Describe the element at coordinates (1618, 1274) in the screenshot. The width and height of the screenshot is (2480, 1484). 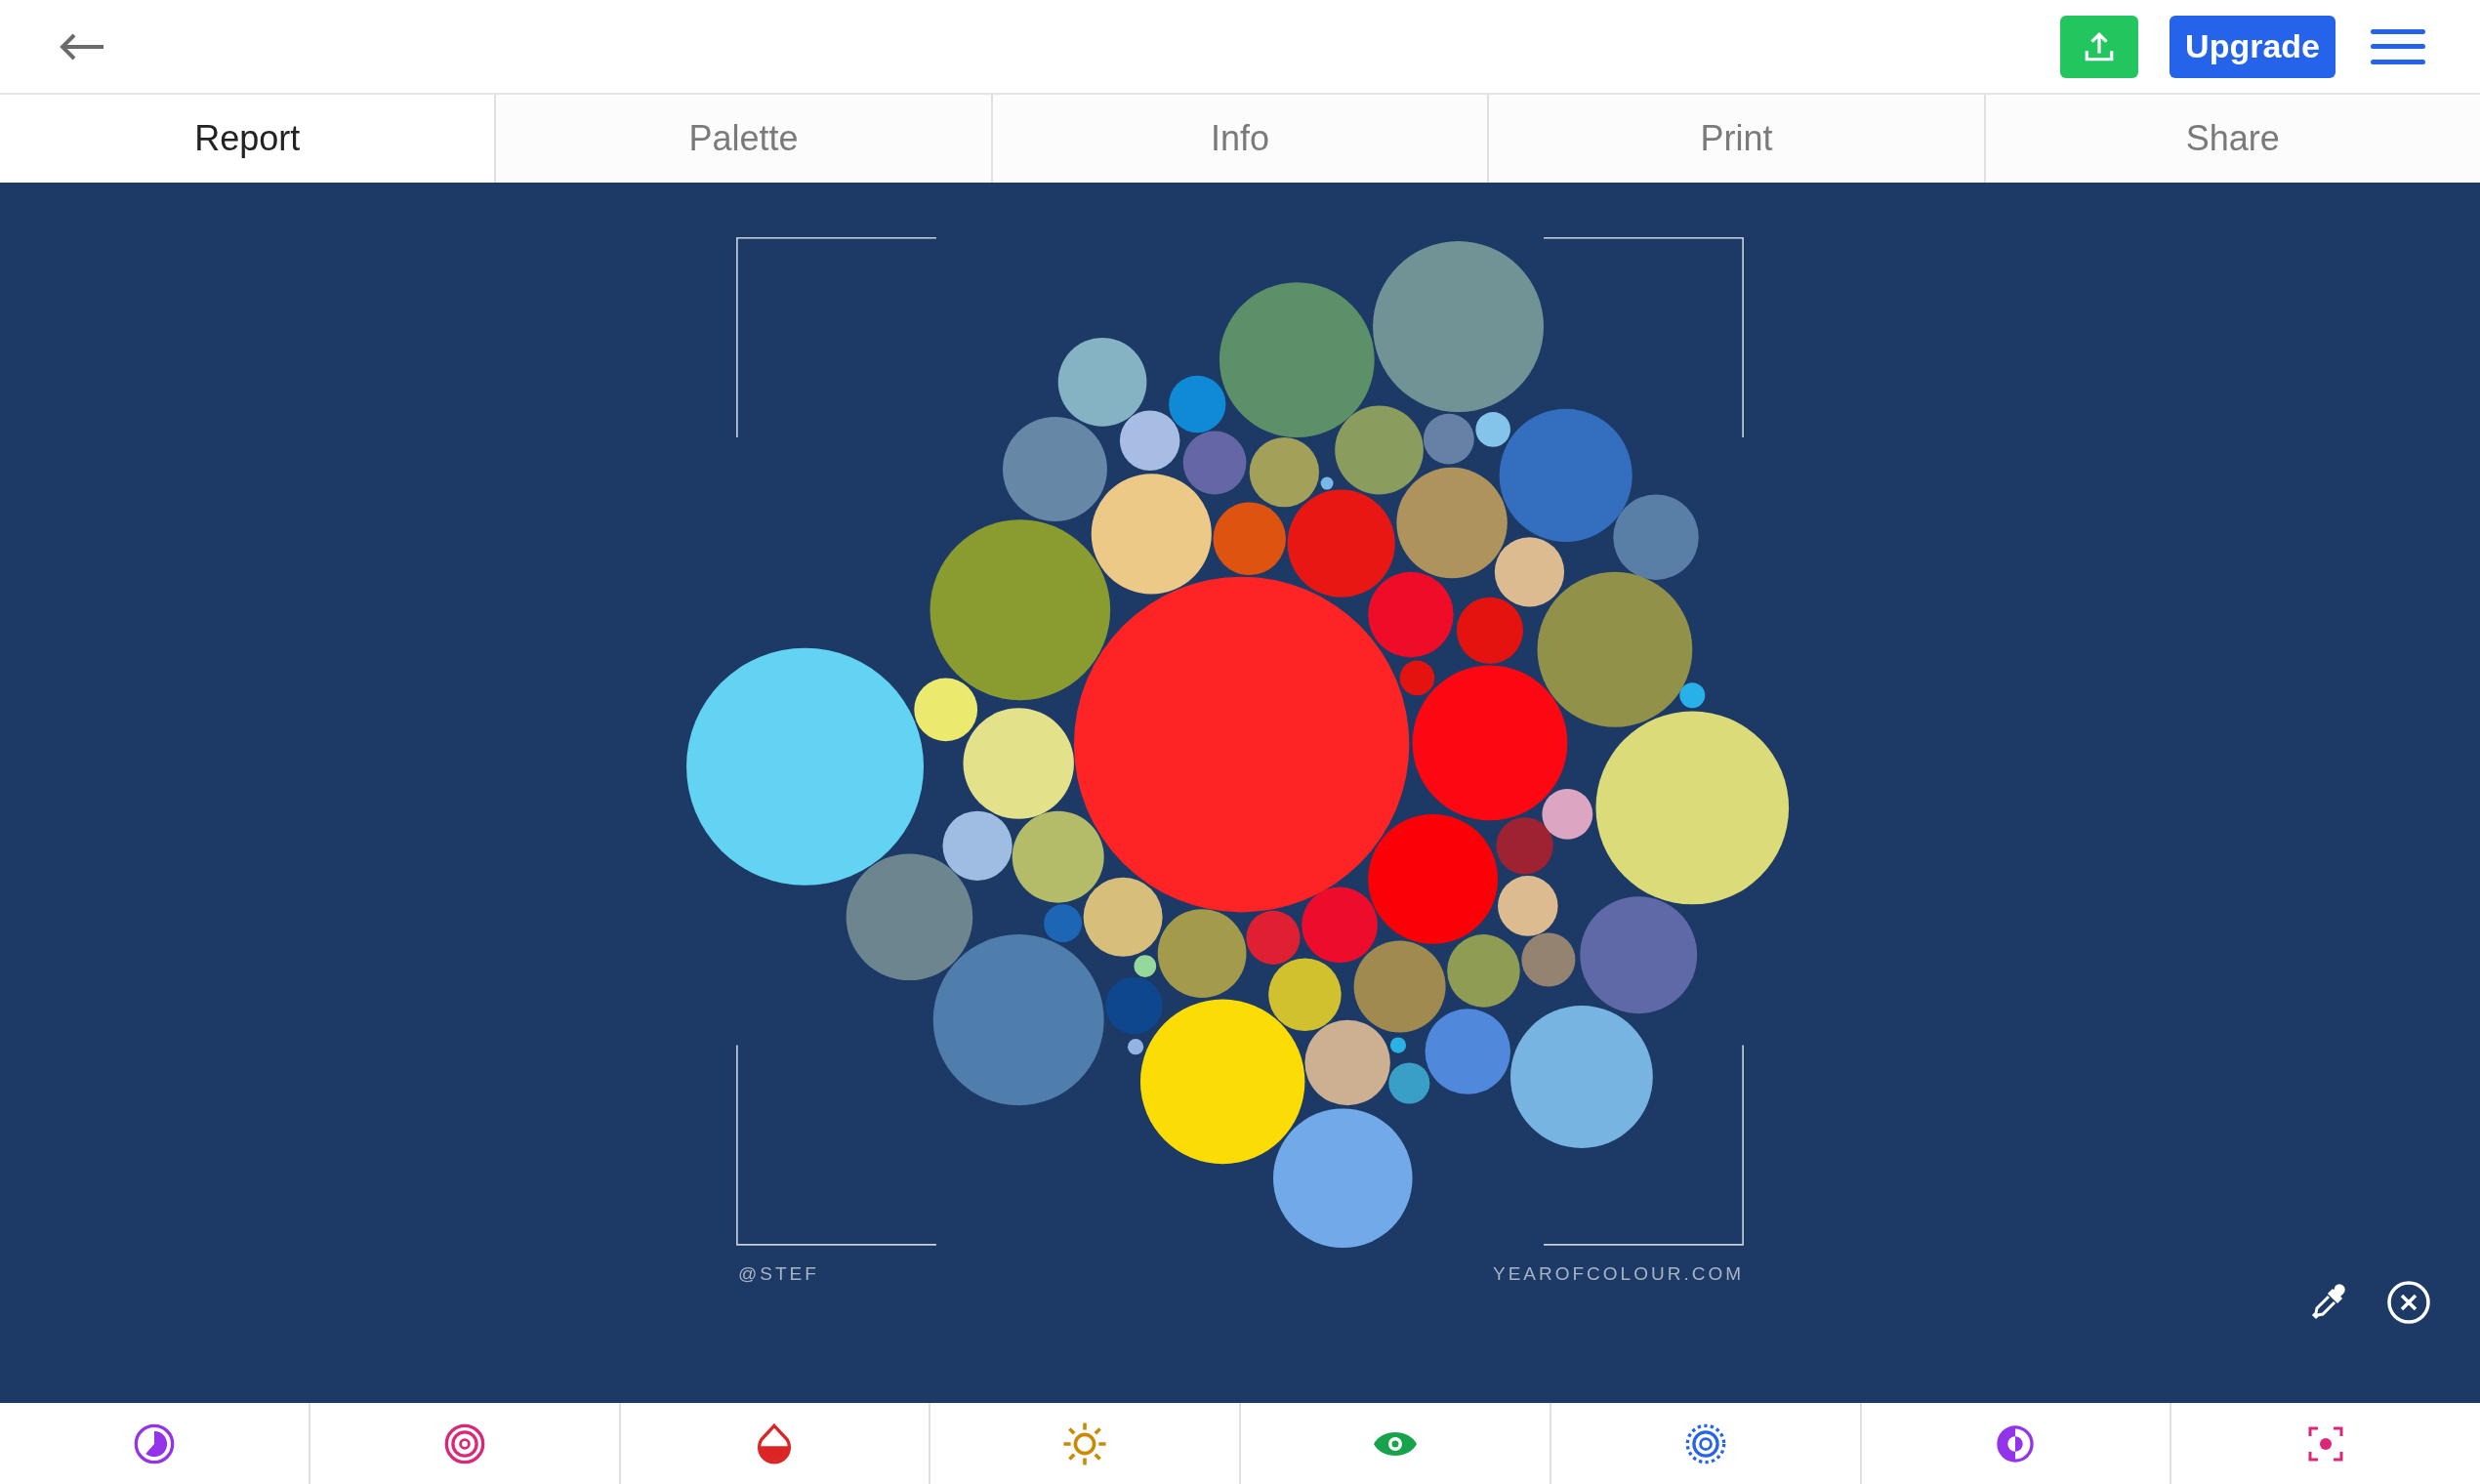
I see `site-credit: YEAROFCOLOUR.COM` at that location.